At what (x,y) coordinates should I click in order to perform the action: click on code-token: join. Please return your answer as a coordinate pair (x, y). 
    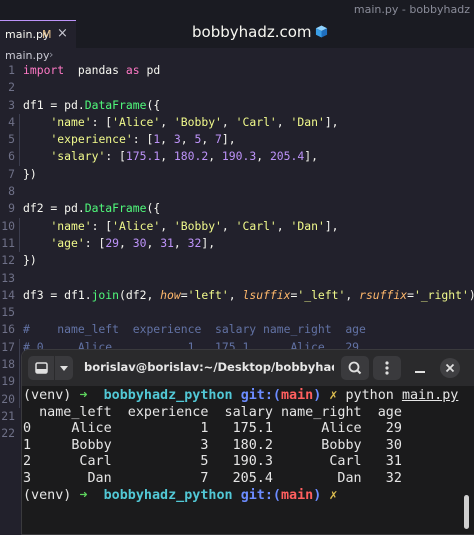
    Looking at the image, I should click on (105, 294).